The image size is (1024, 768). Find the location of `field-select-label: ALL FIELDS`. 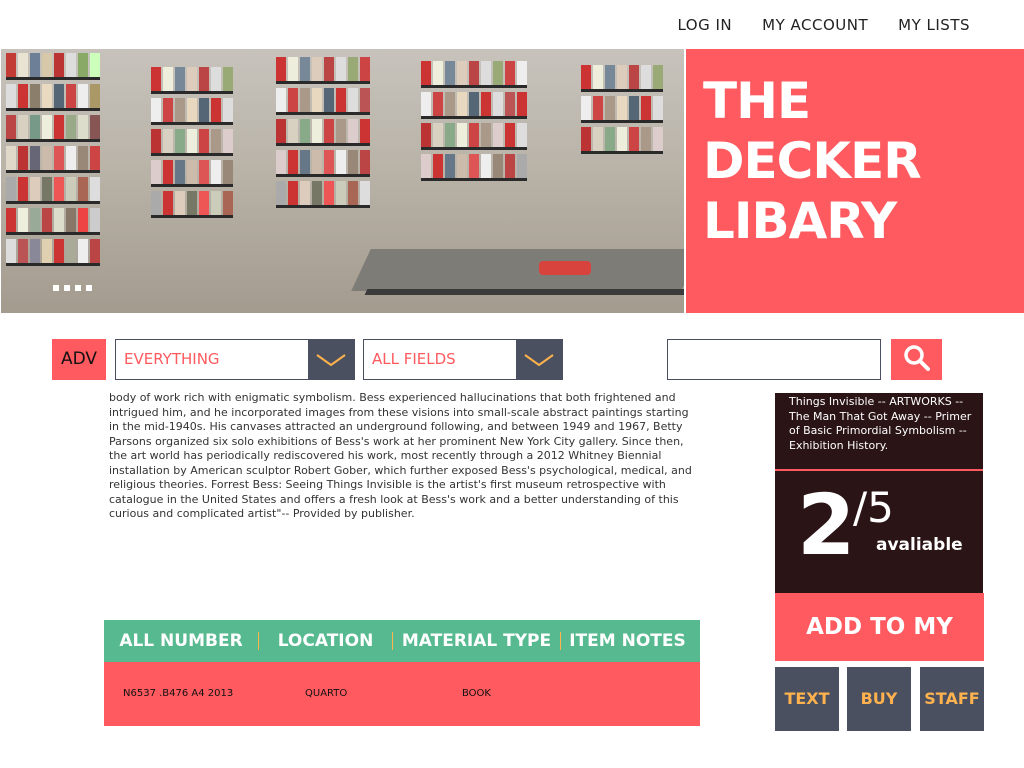

field-select-label: ALL FIELDS is located at coordinates (414, 359).